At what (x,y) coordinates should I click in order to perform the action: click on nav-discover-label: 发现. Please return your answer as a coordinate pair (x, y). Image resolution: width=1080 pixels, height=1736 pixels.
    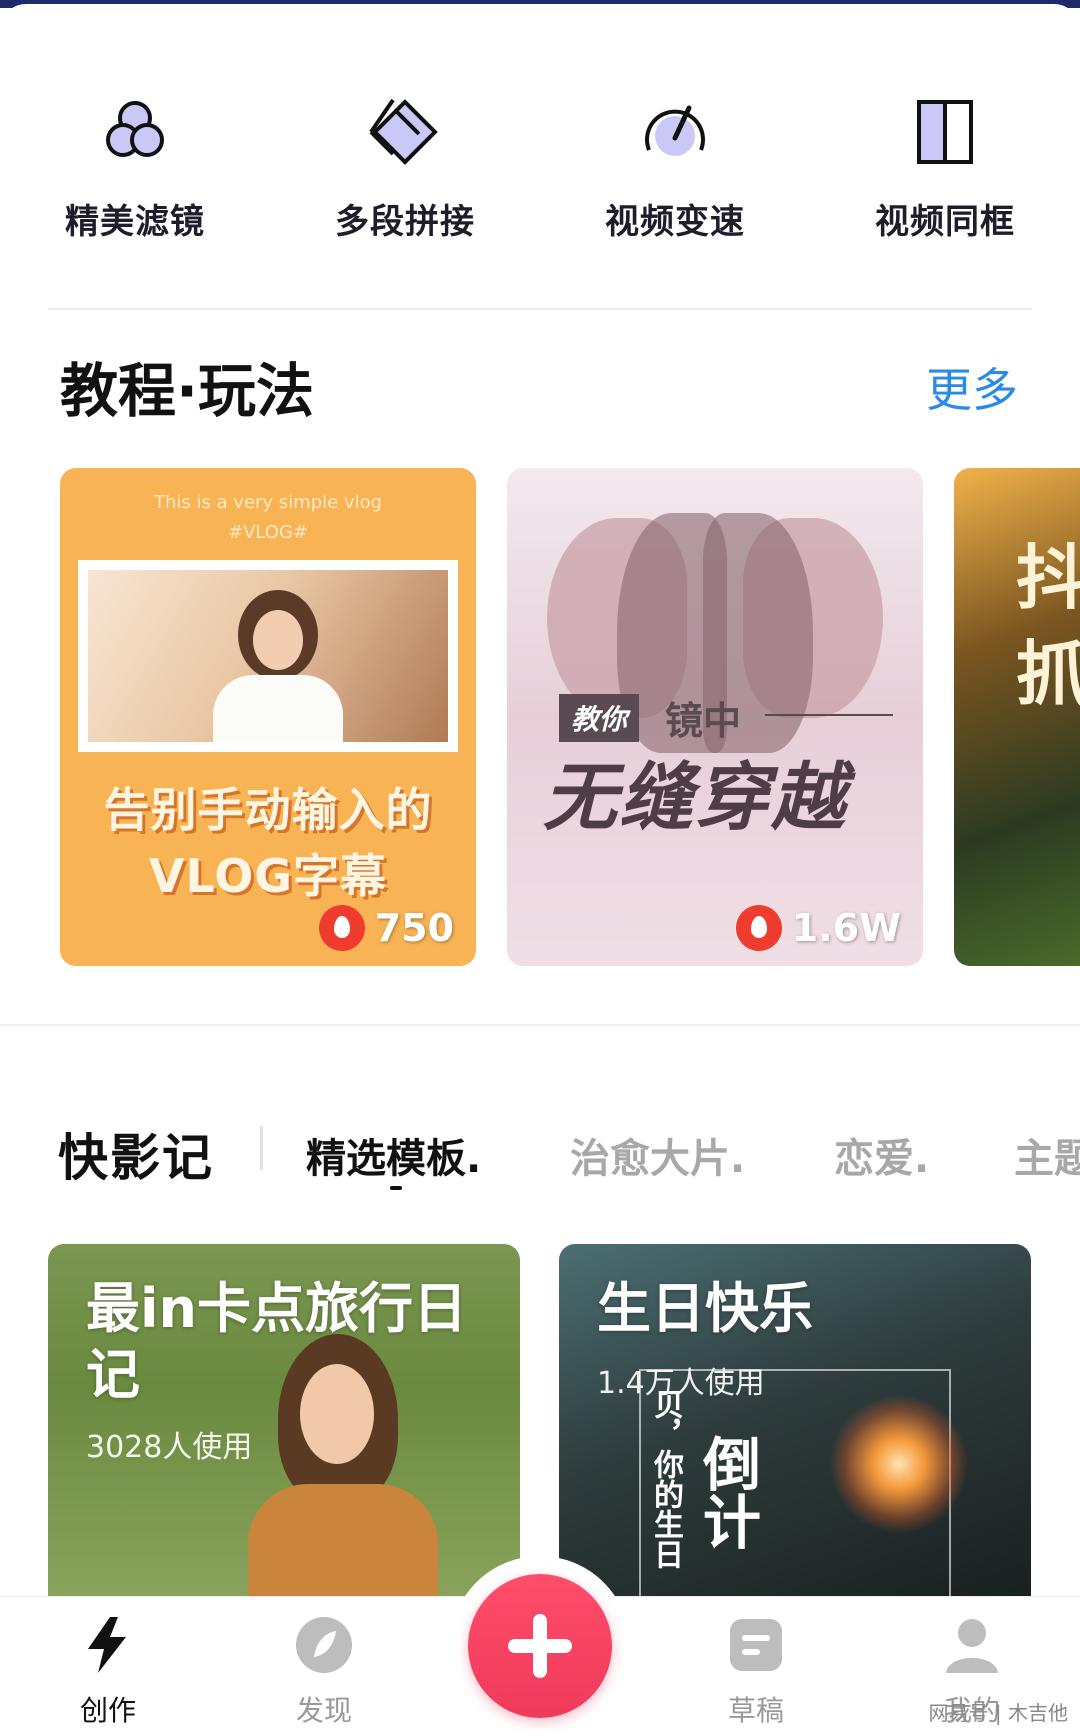
    Looking at the image, I should click on (323, 1710).